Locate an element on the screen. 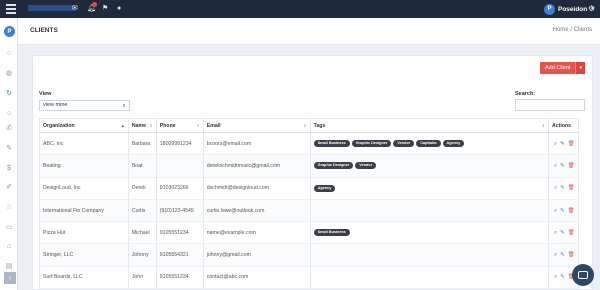 The width and height of the screenshot is (600, 290). sidebar-avatar: P is located at coordinates (9, 31).